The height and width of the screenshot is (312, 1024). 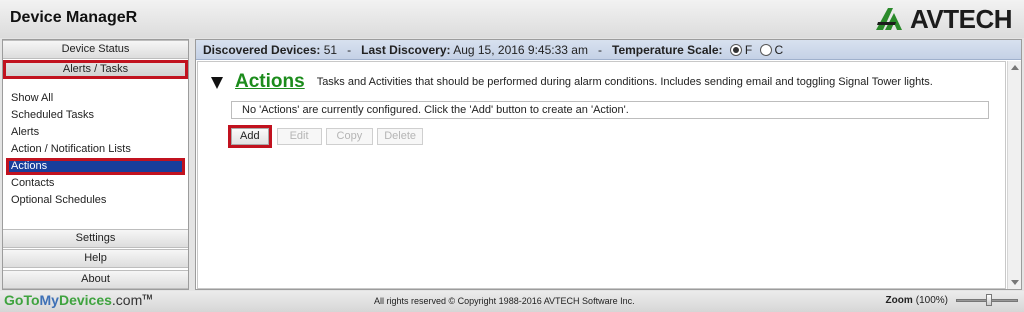 What do you see at coordinates (299, 136) in the screenshot?
I see `edit-button: Edit` at bounding box center [299, 136].